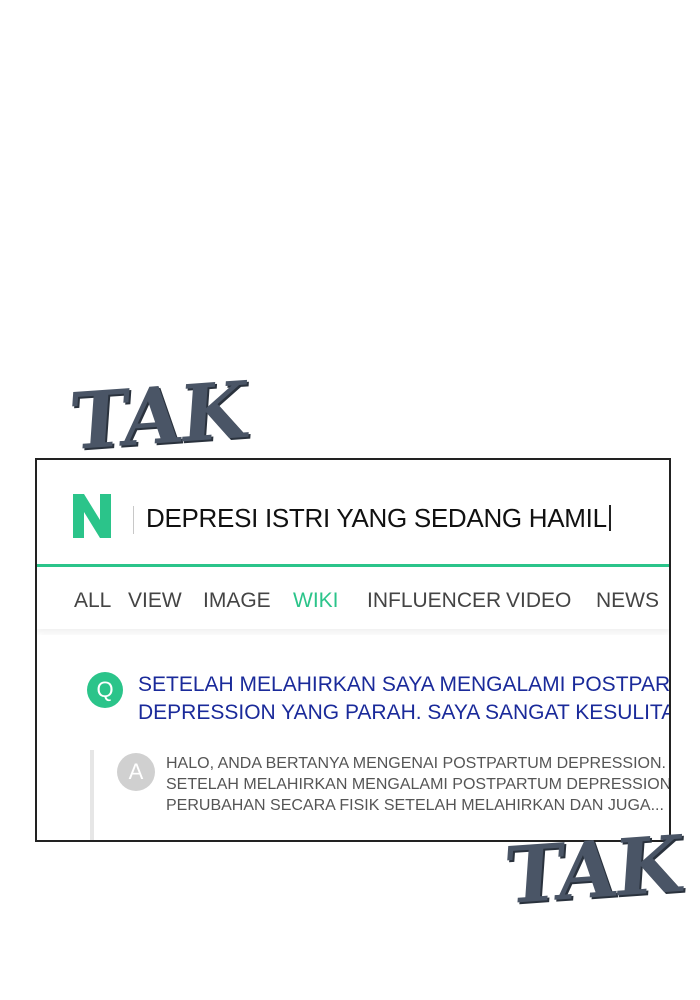  What do you see at coordinates (237, 601) in the screenshot?
I see `tab-image: IMAGE` at bounding box center [237, 601].